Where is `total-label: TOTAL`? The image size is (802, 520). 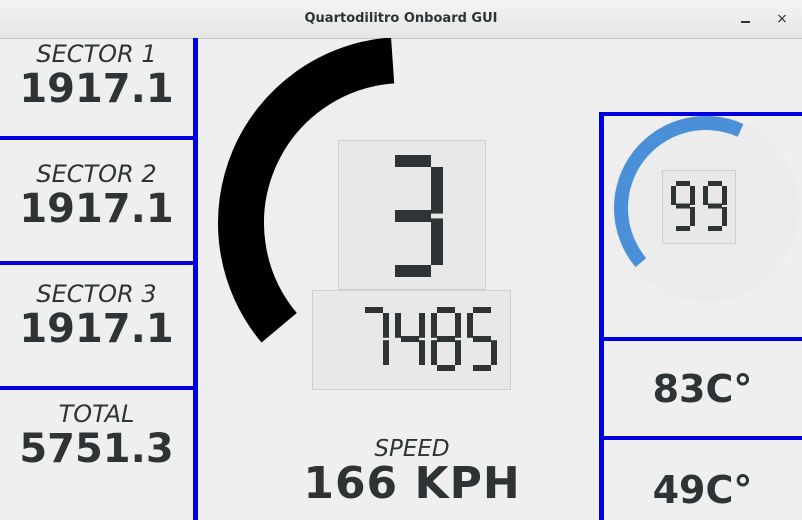 total-label: TOTAL is located at coordinates (96, 414).